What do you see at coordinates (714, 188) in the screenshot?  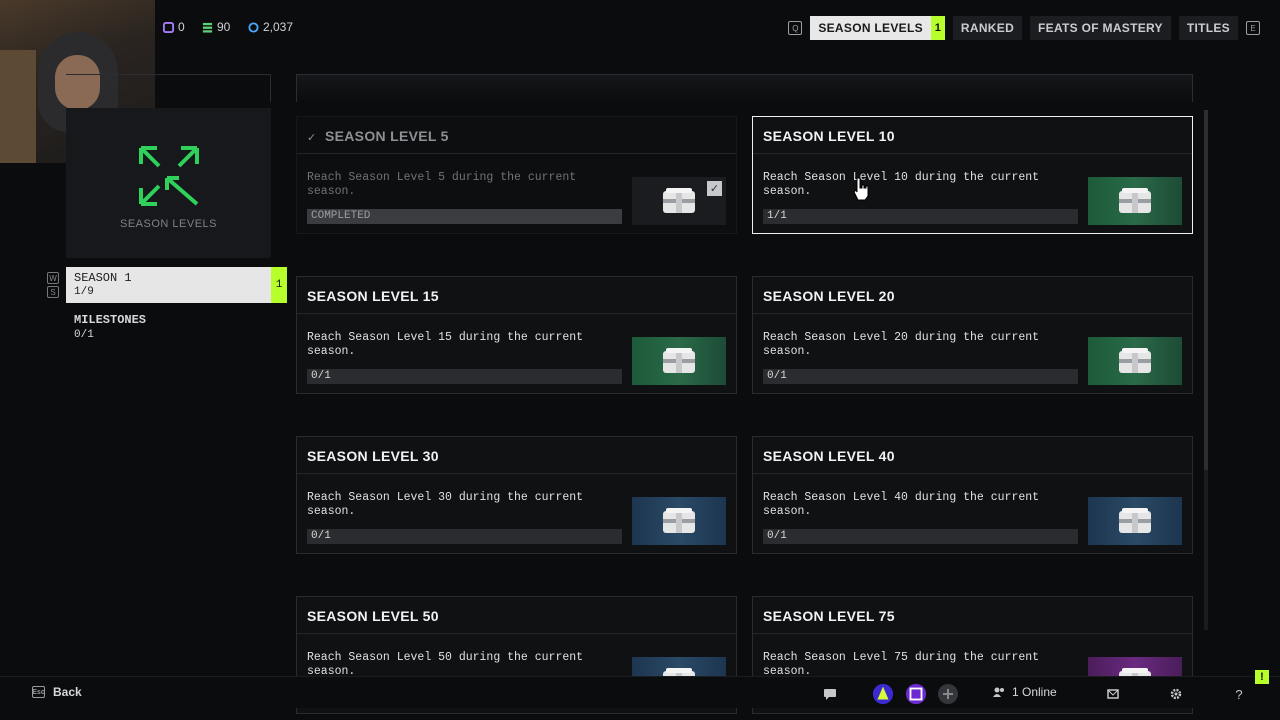 I see `claimed-checkbox-icon: ✓` at bounding box center [714, 188].